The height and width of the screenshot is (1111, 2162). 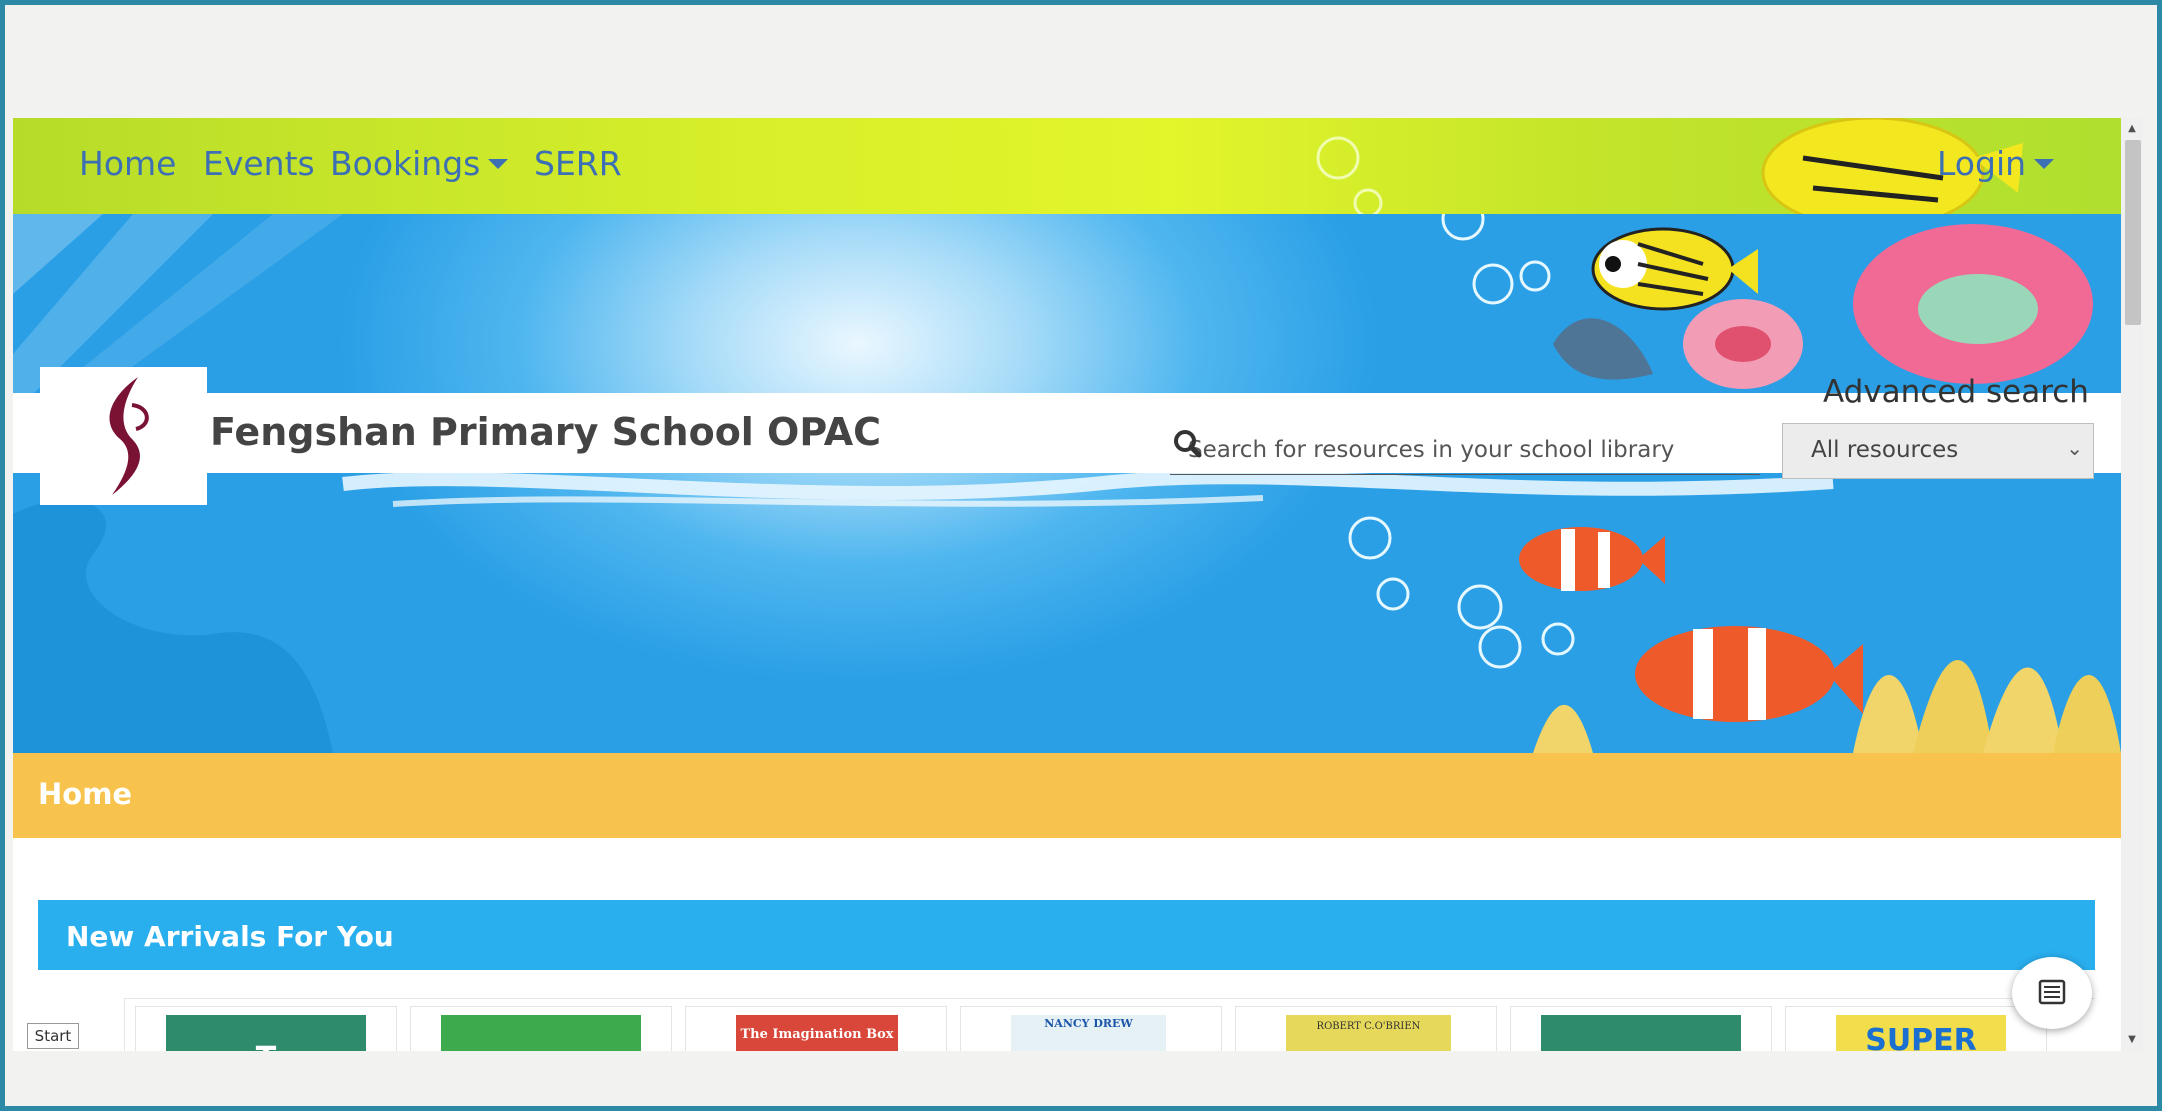 What do you see at coordinates (1066, 935) in the screenshot?
I see `new-arrivals-header: New Arrivals For You` at bounding box center [1066, 935].